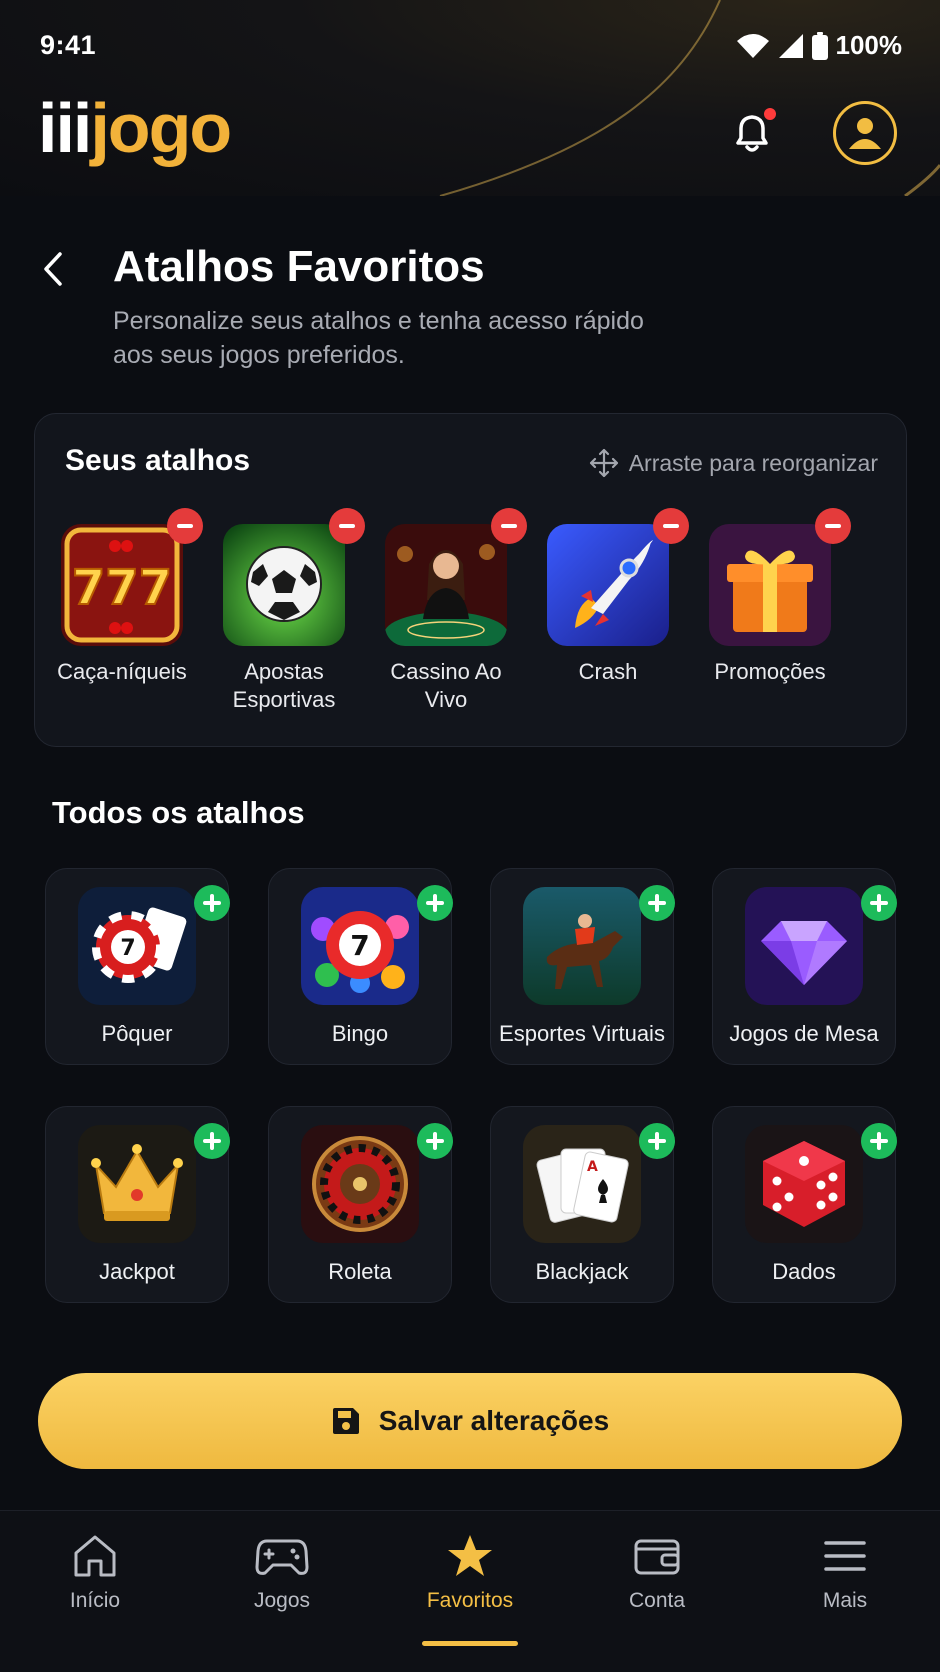 The width and height of the screenshot is (940, 1672). Describe the element at coordinates (122, 671) in the screenshot. I see `shortcut-label: Caça-níqueis` at that location.